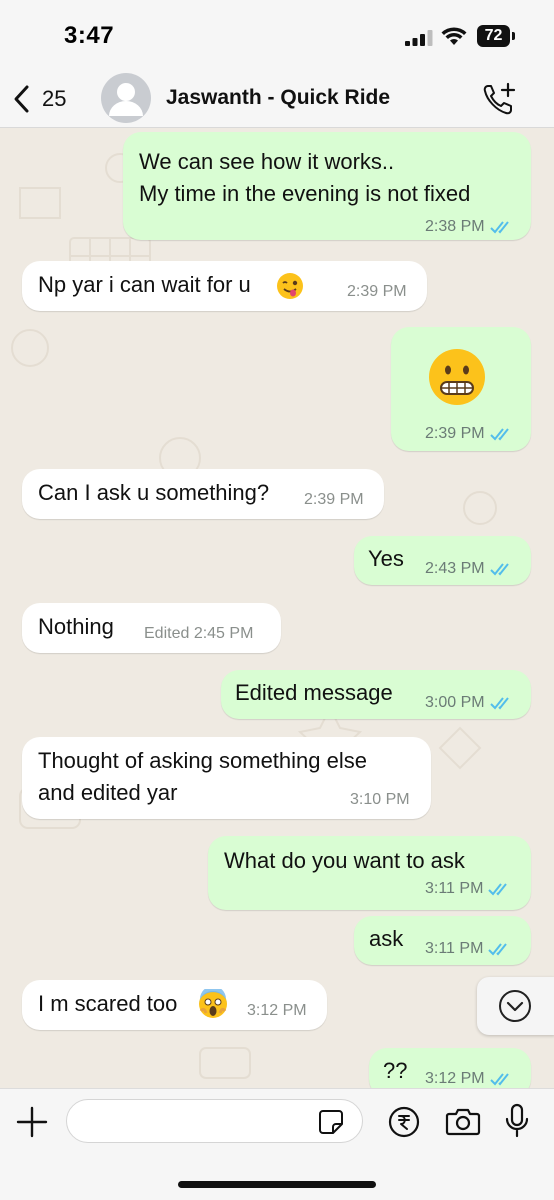  I want to click on message-bubble-outgoing: Edited message 3:00 PM, so click(376, 694).